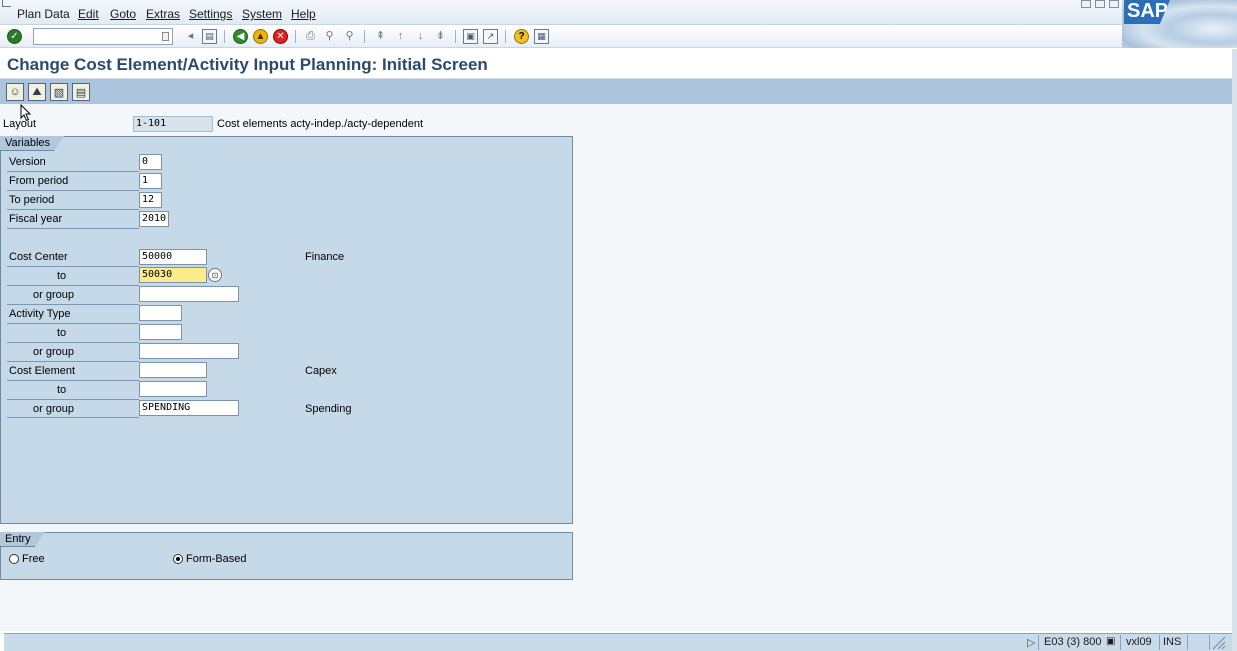 This screenshot has height=651, width=1237. Describe the element at coordinates (150, 162) in the screenshot. I see `version-field: 0` at that location.